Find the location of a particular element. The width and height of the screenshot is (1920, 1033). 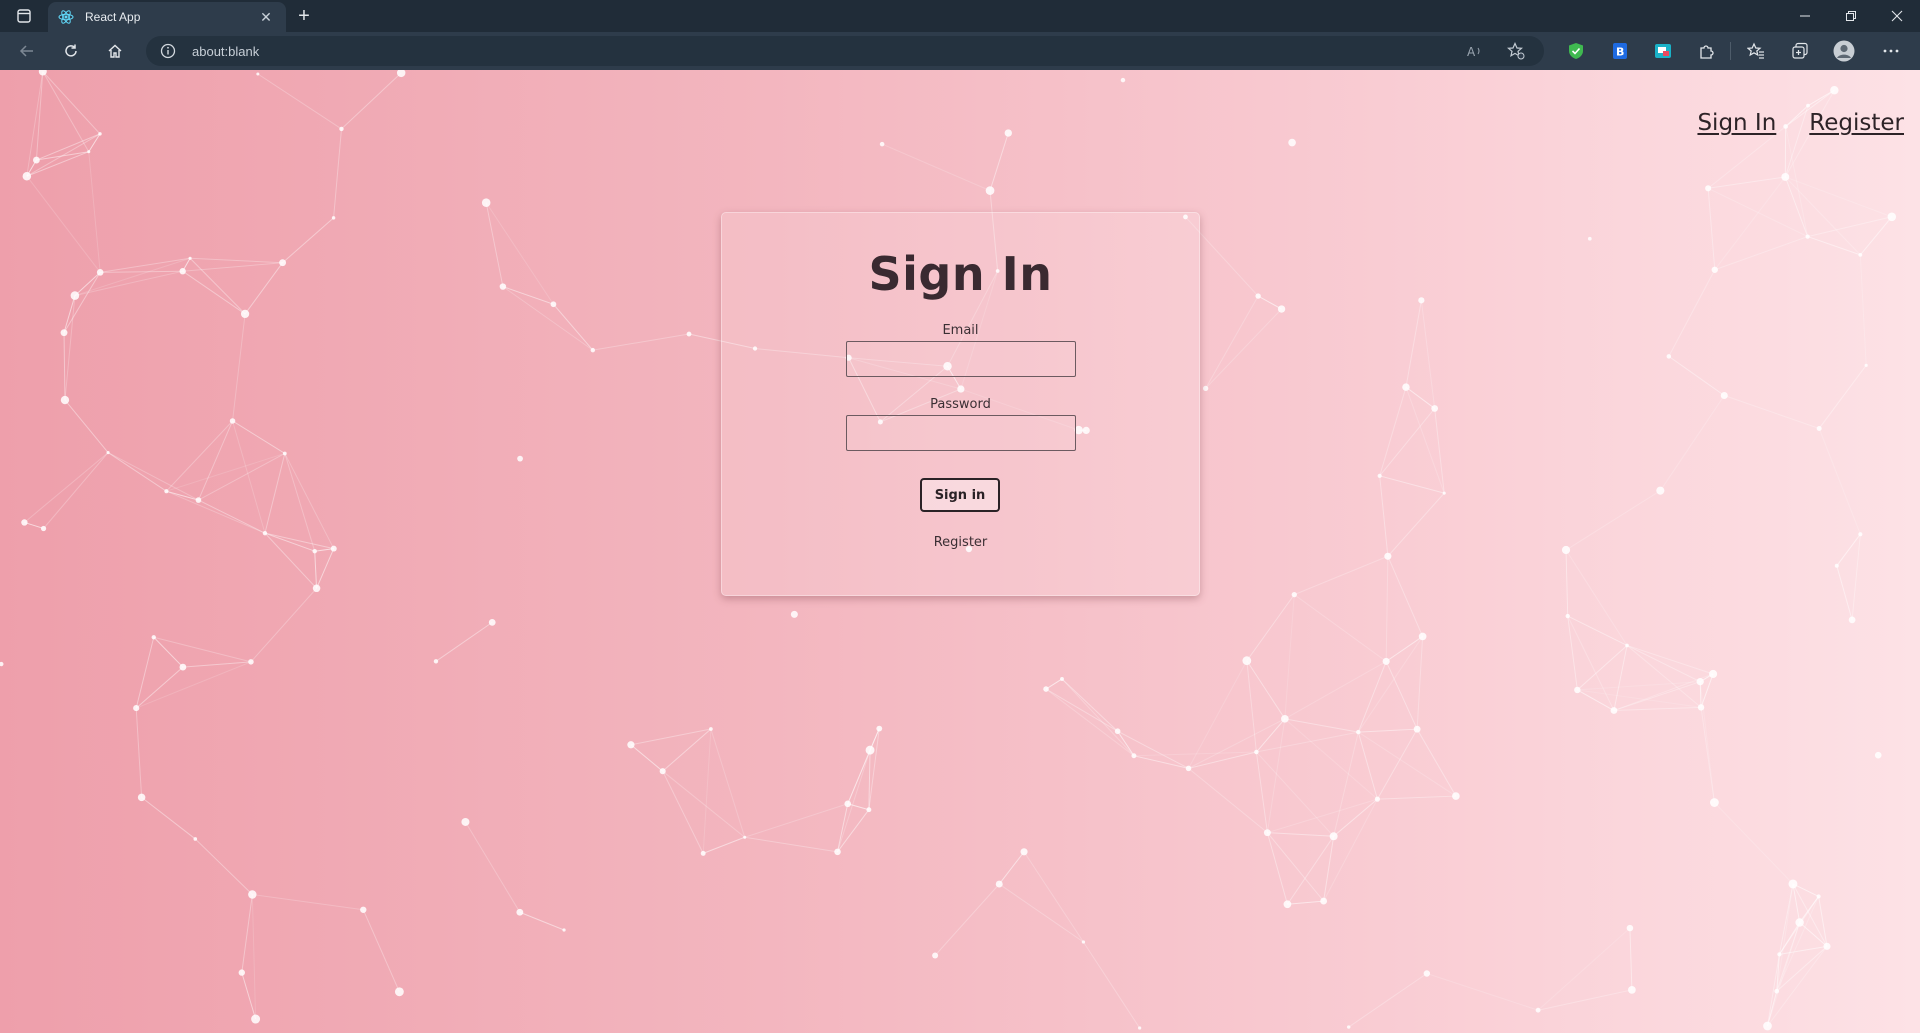

address-bar: about:blank A is located at coordinates (845, 51).